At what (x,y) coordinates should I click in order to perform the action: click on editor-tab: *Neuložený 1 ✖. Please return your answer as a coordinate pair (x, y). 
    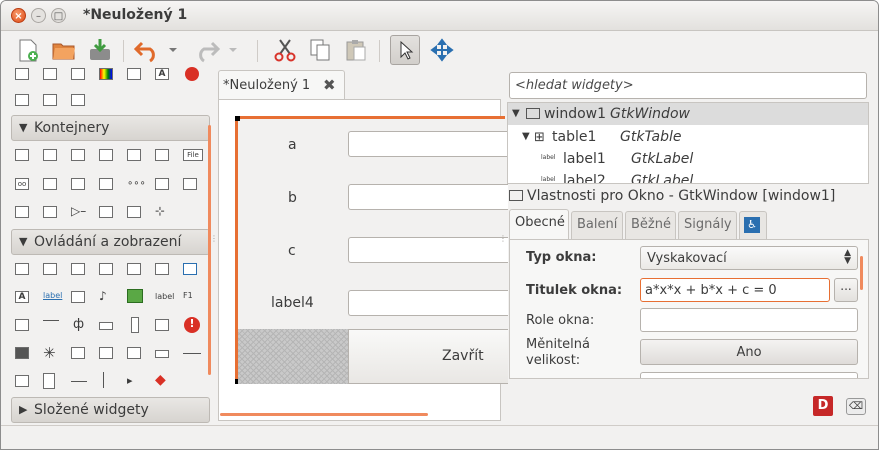
    Looking at the image, I should click on (281, 85).